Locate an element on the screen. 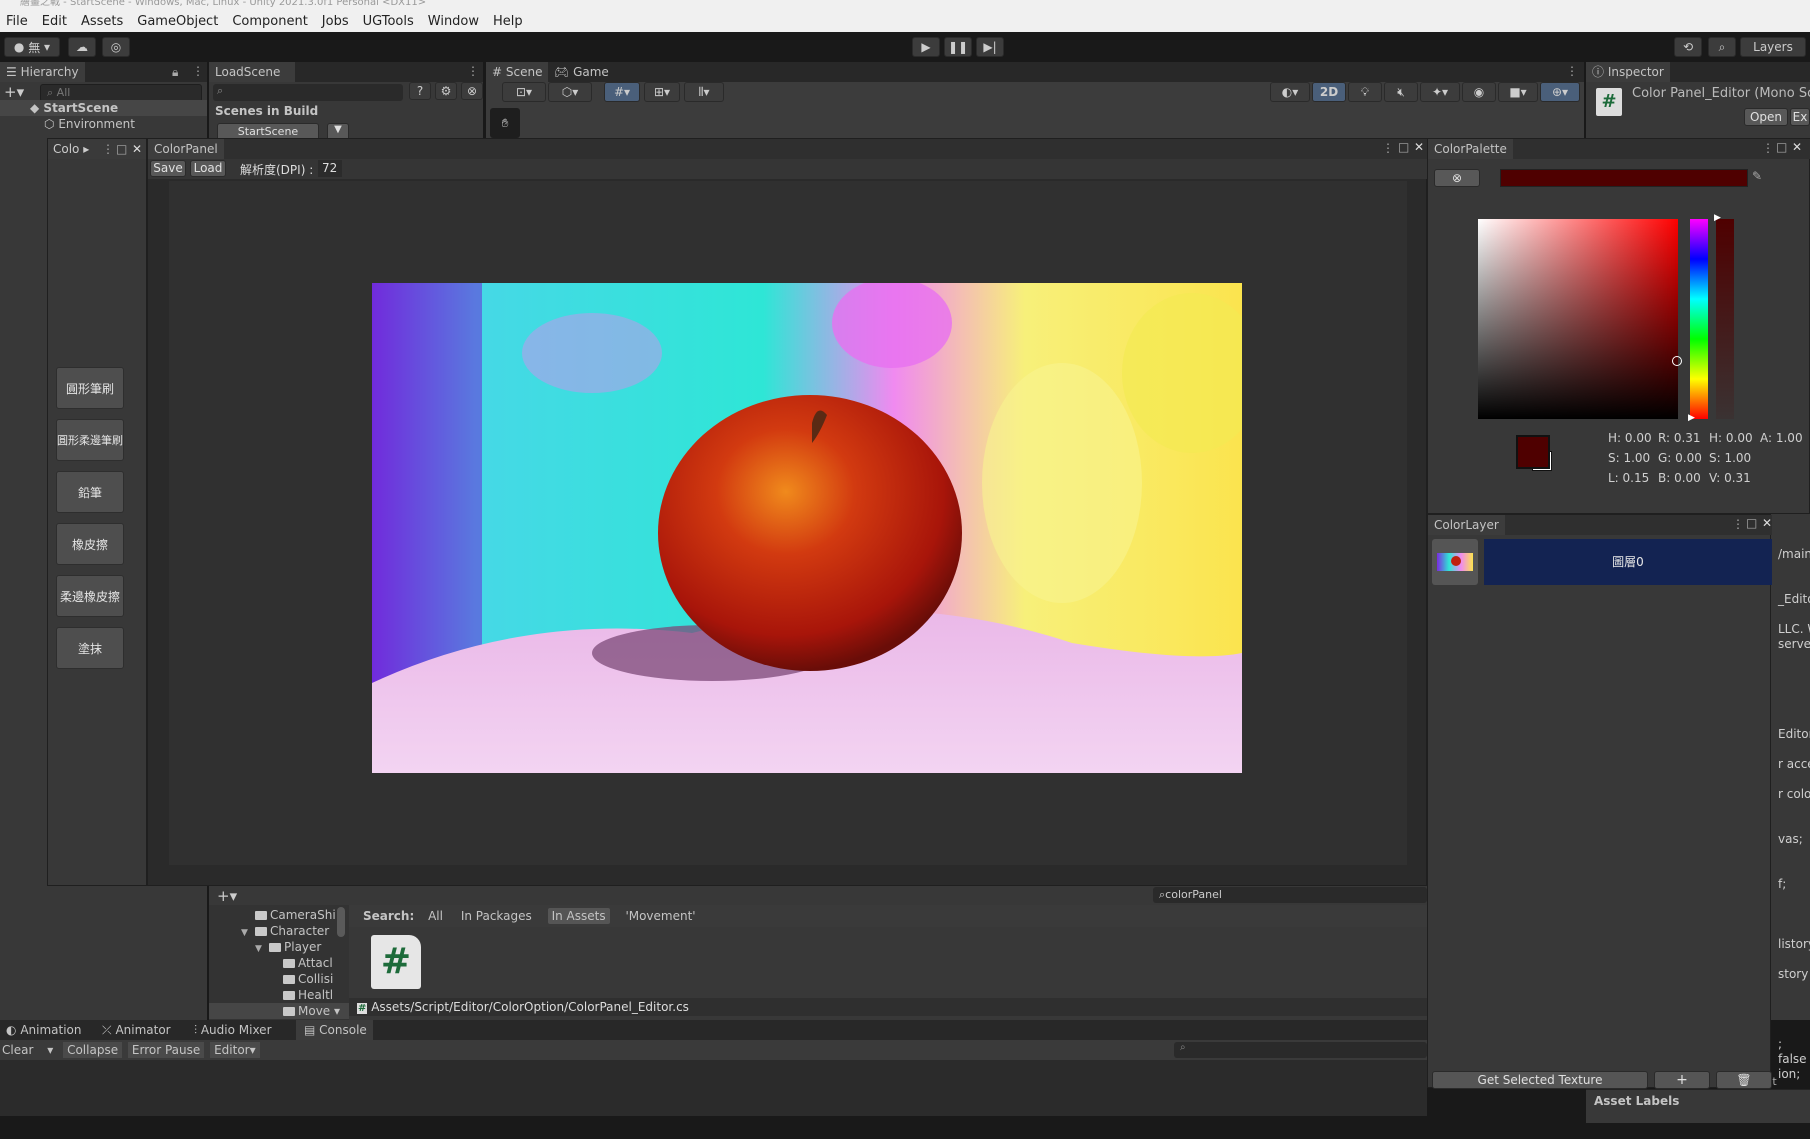 The image size is (1810, 1139). layers-dropdown: Layers is located at coordinates (1773, 47).